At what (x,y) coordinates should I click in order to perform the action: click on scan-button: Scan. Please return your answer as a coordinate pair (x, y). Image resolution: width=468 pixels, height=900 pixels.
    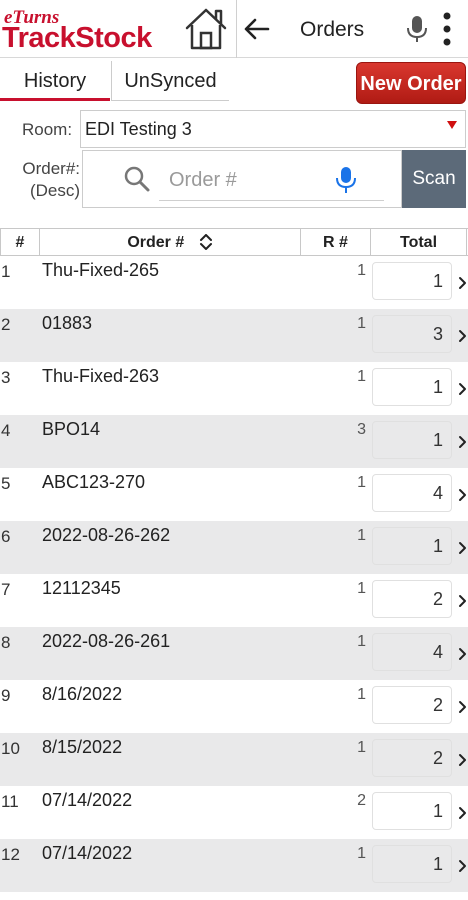
    Looking at the image, I should click on (434, 179).